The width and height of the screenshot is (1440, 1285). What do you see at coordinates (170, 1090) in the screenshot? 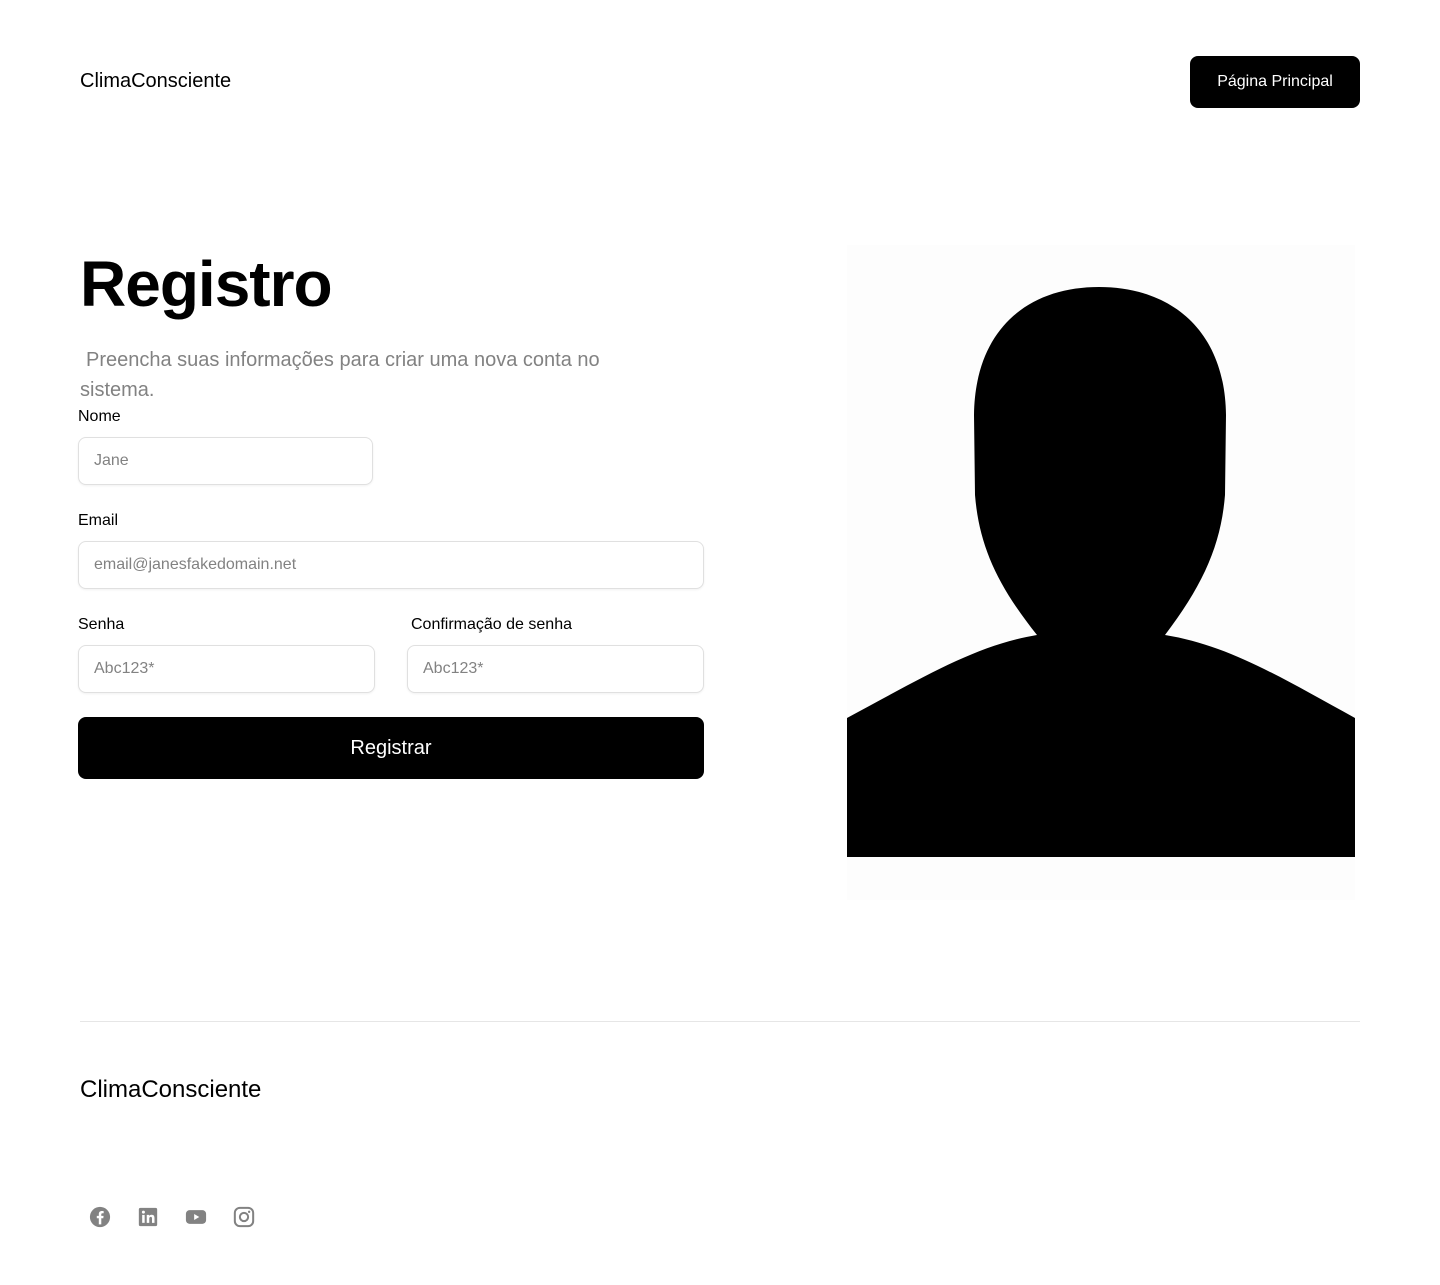
I see `footer-brand: ClimaConsciente` at bounding box center [170, 1090].